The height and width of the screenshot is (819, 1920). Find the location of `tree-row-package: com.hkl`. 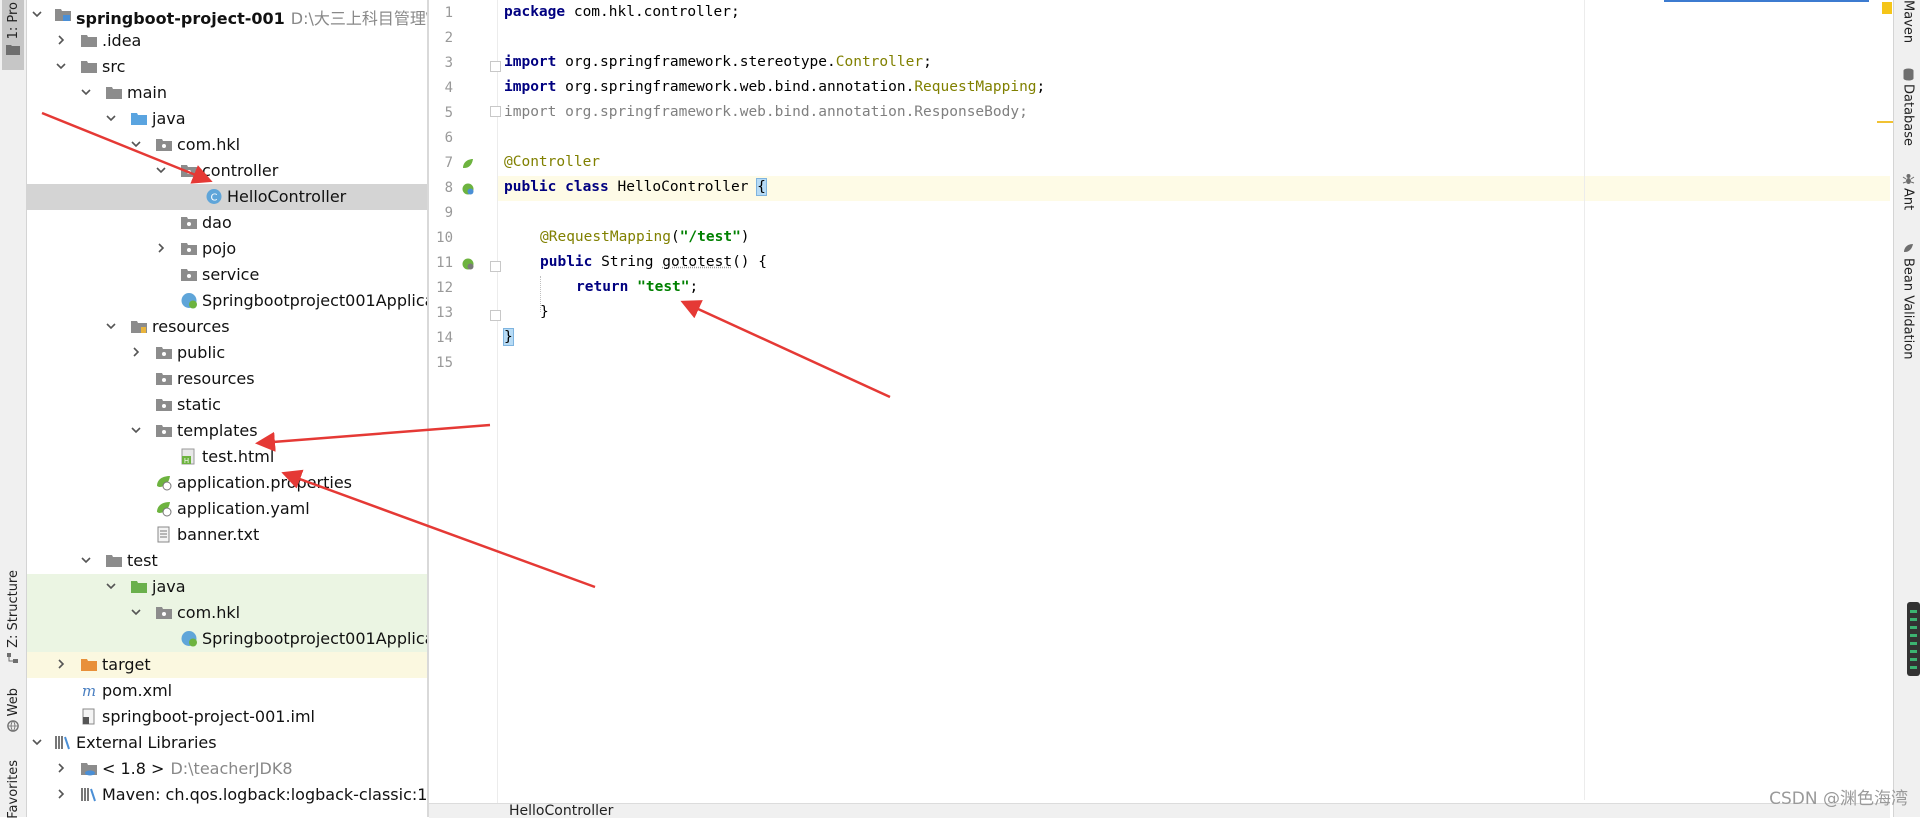

tree-row-package: com.hkl is located at coordinates (227, 145).